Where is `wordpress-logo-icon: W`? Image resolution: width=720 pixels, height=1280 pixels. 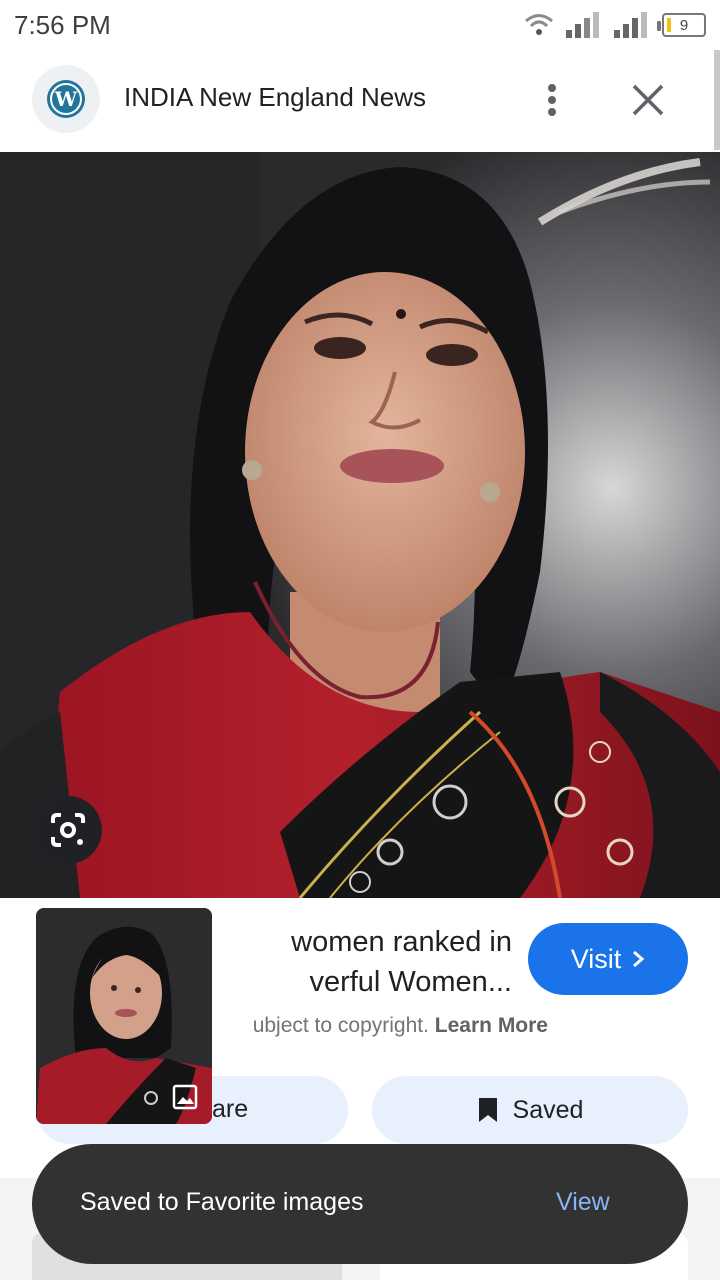 wordpress-logo-icon: W is located at coordinates (66, 99).